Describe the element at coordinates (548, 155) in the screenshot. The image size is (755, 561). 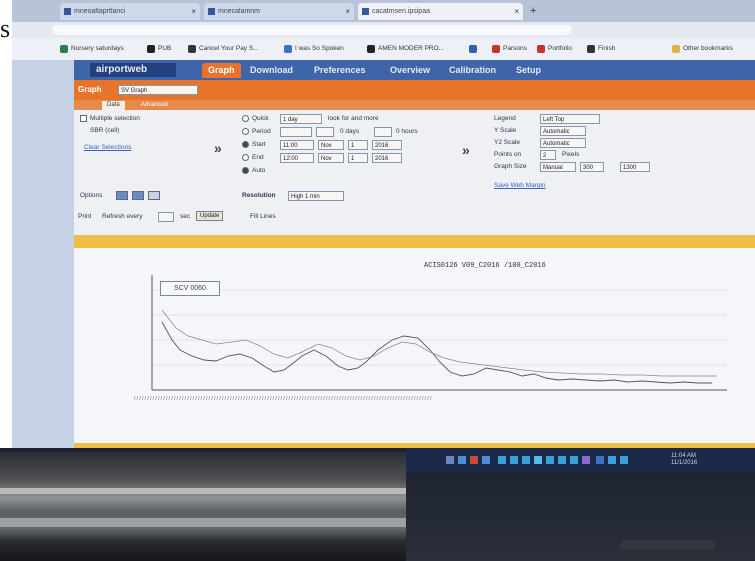
I see `points-field: 2` at that location.